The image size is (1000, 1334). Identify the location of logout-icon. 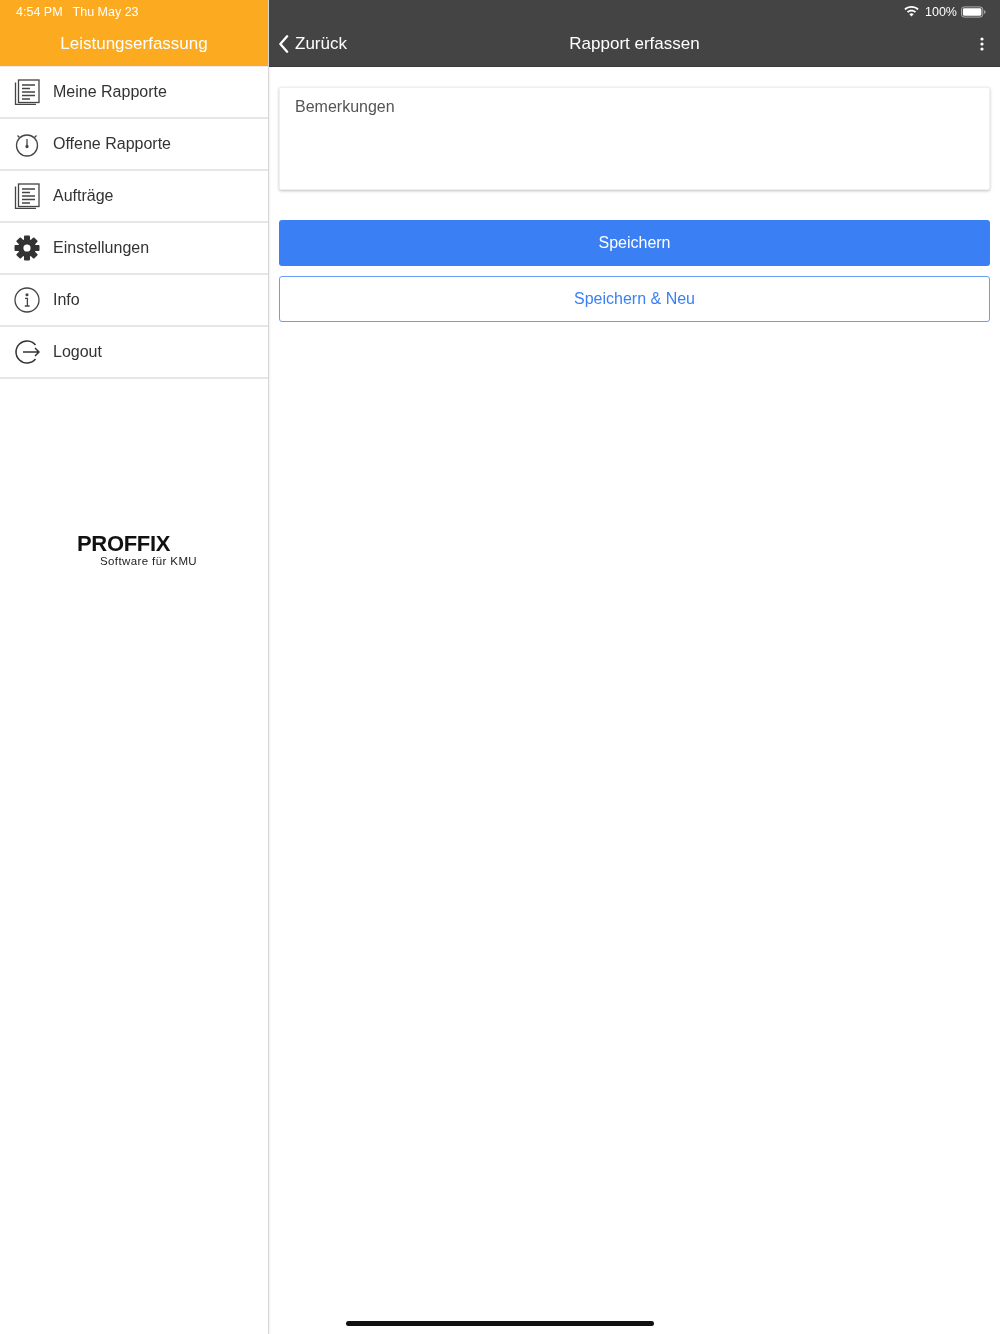
(27, 352).